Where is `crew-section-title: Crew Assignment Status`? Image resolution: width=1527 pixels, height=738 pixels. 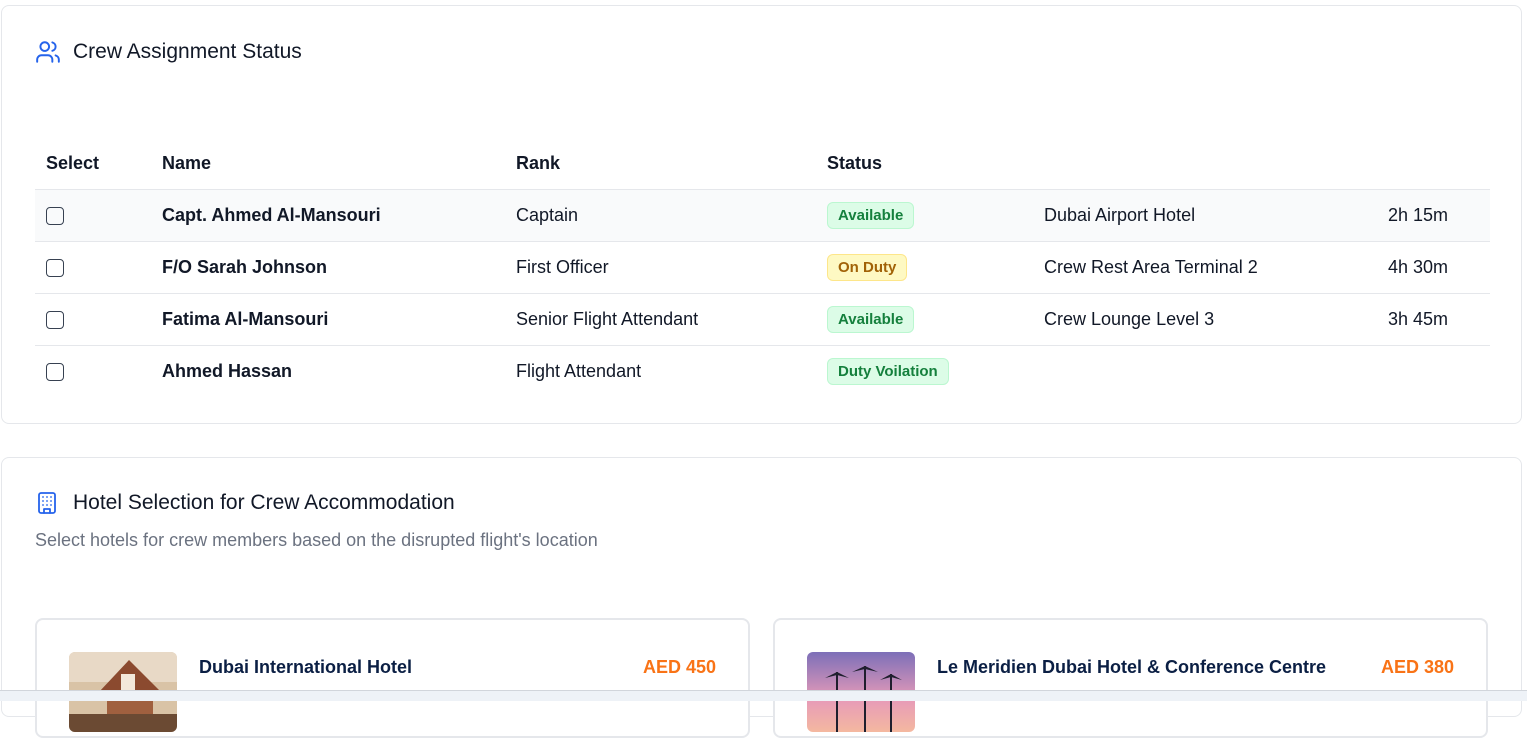
crew-section-title: Crew Assignment Status is located at coordinates (187, 51).